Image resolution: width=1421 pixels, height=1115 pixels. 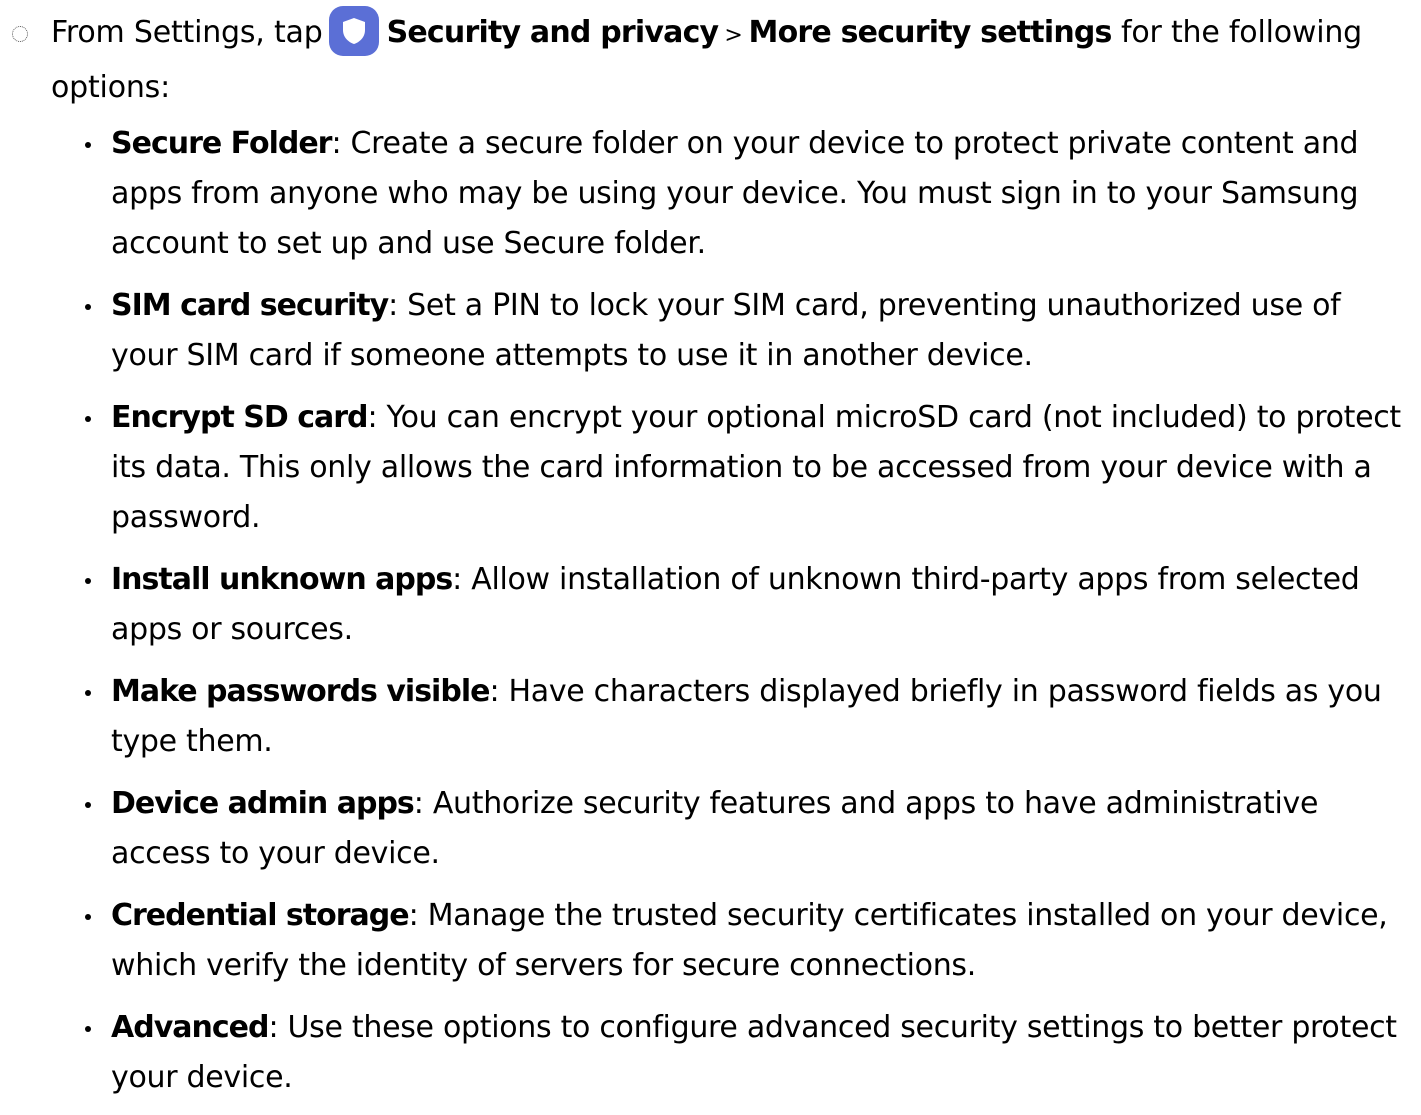 I want to click on more-security-settings-link: More security settings, so click(x=930, y=32).